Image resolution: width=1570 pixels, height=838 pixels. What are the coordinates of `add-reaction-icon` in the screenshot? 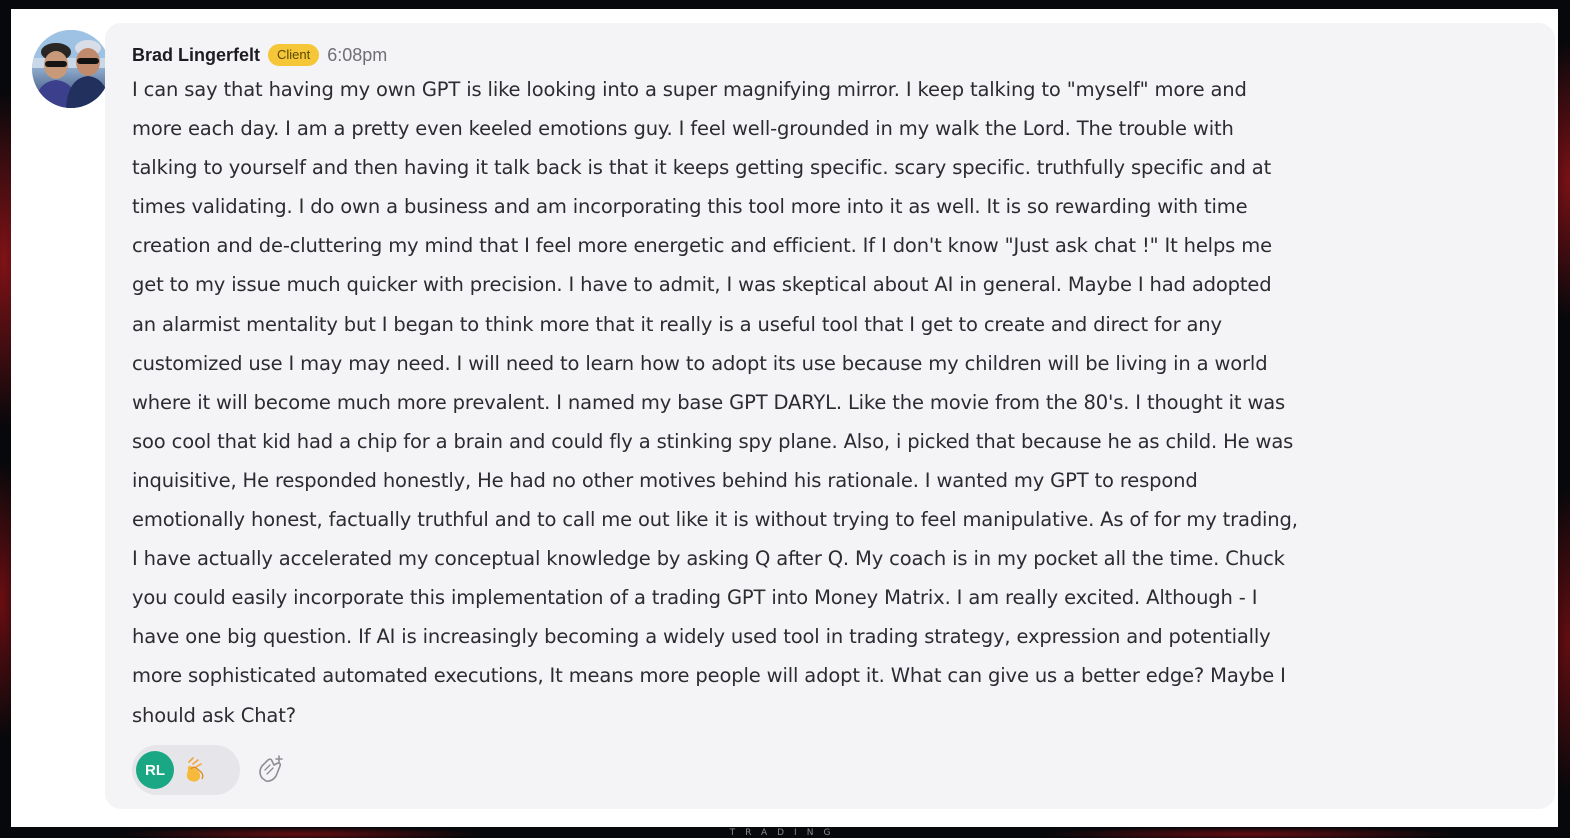 It's located at (270, 770).